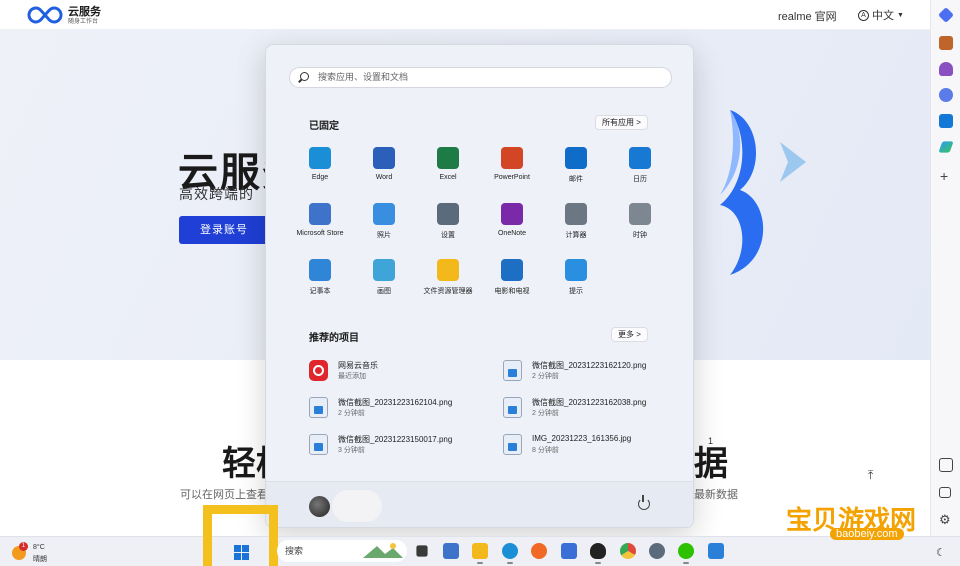  Describe the element at coordinates (512, 158) in the screenshot. I see `powerpoint-icon` at that location.